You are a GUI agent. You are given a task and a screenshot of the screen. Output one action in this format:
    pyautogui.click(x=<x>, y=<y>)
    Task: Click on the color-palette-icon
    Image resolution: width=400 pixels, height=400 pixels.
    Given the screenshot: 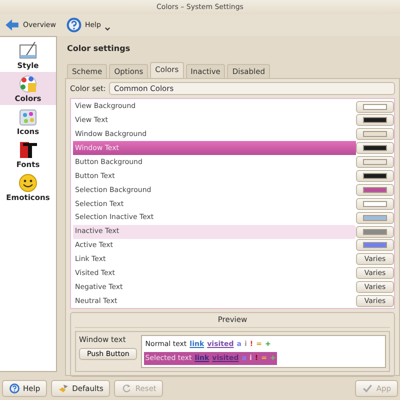 What is the action you would take?
    pyautogui.click(x=28, y=84)
    